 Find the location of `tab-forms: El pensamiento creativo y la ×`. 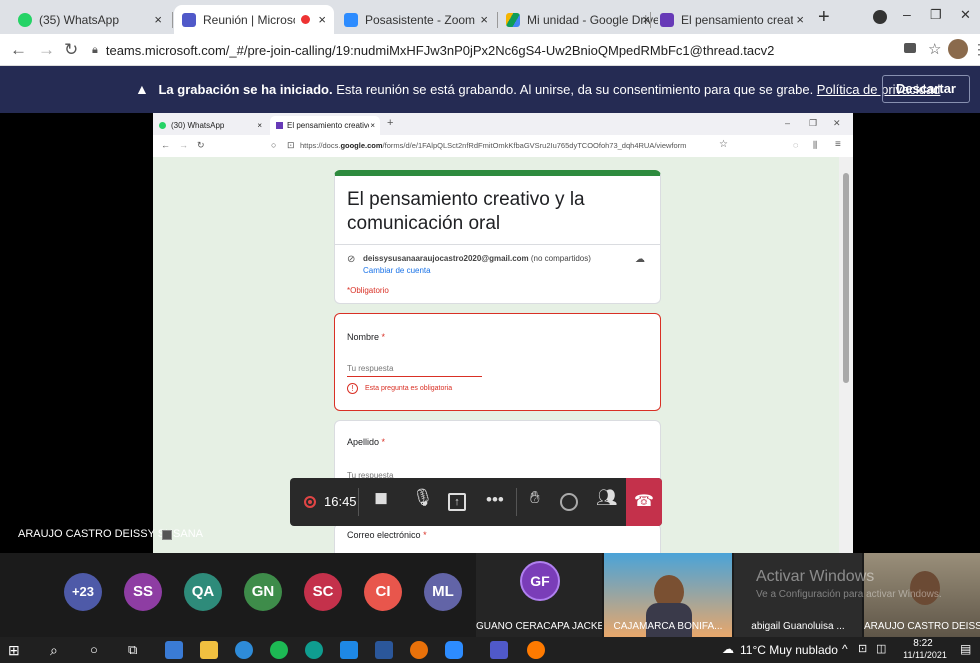

tab-forms: El pensamiento creativo y la × is located at coordinates (732, 19).